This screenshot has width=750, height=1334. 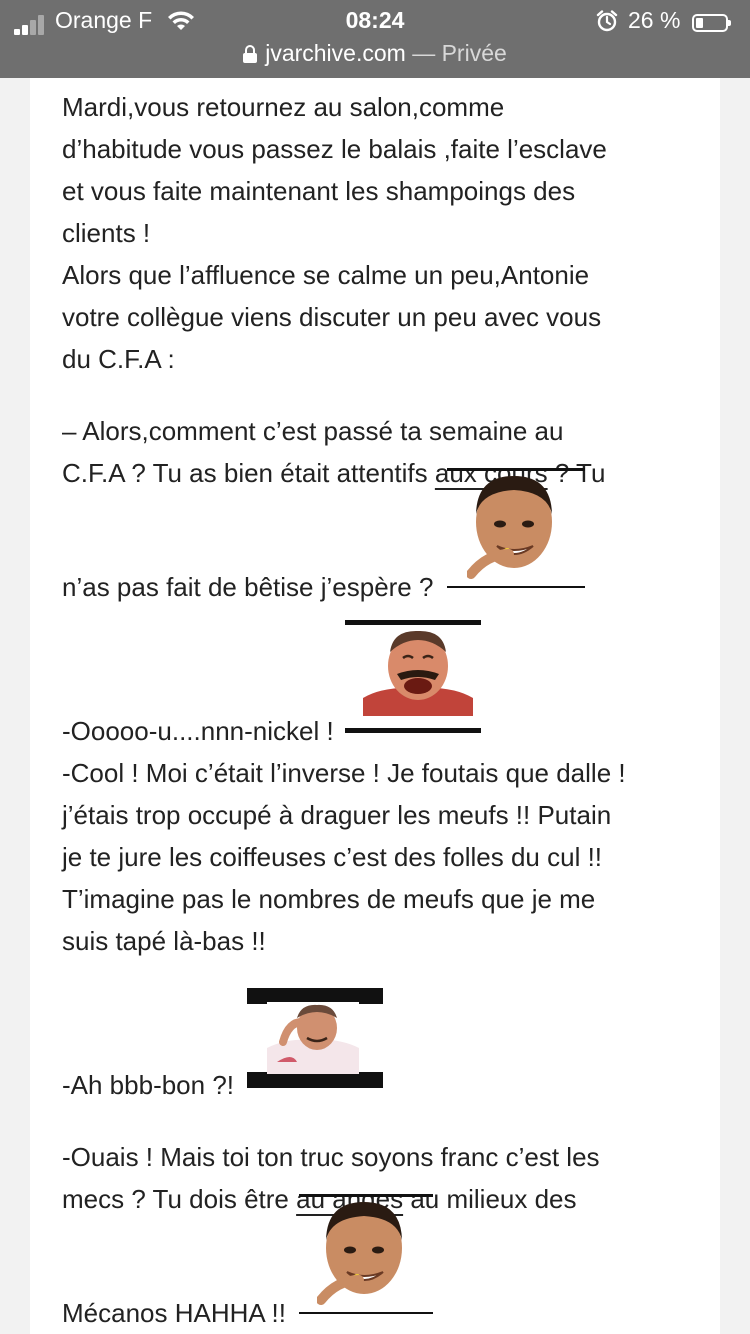 I want to click on story-line: Mécanos HAHHA !!, so click(x=382, y=1264).